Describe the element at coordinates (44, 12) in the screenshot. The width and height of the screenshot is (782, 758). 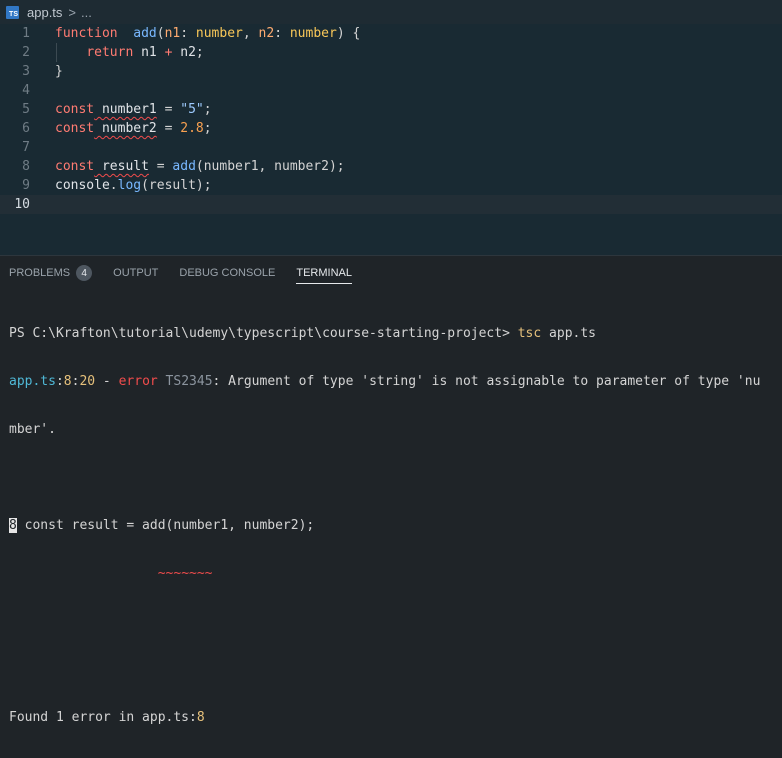
I see `breadcrumb-file: app.ts` at that location.